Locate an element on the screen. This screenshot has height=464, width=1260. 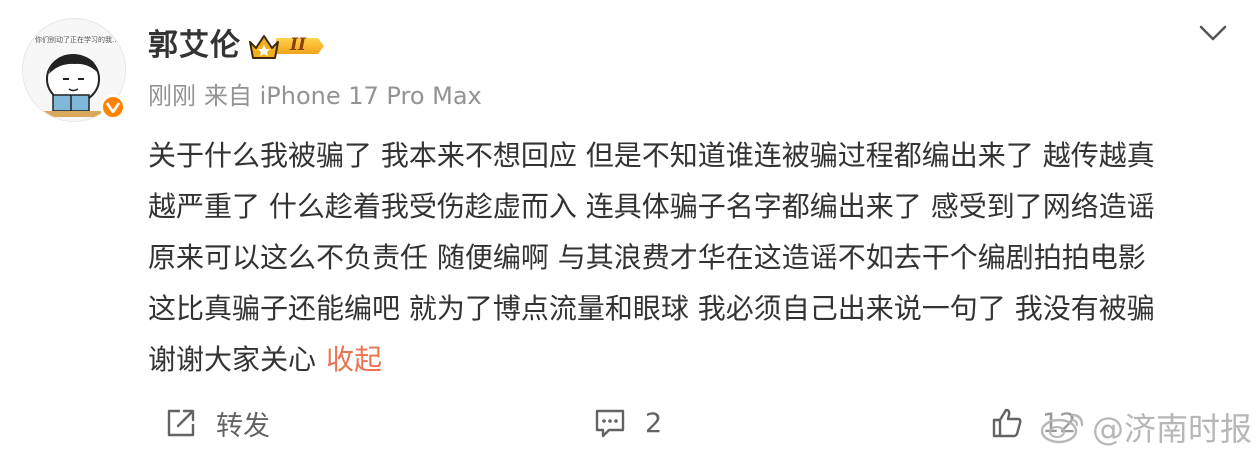
member-badge: II is located at coordinates (285, 46).